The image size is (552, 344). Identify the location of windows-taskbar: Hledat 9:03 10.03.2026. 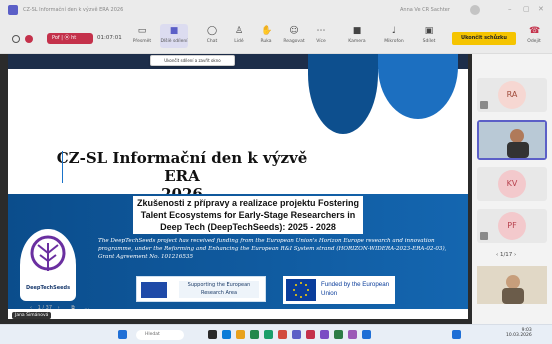
(276, 334).